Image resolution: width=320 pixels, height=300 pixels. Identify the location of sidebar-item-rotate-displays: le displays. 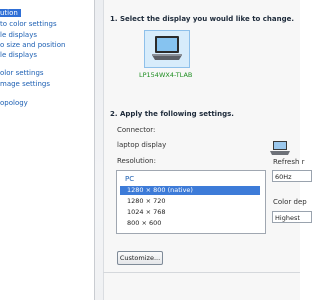
(18, 55).